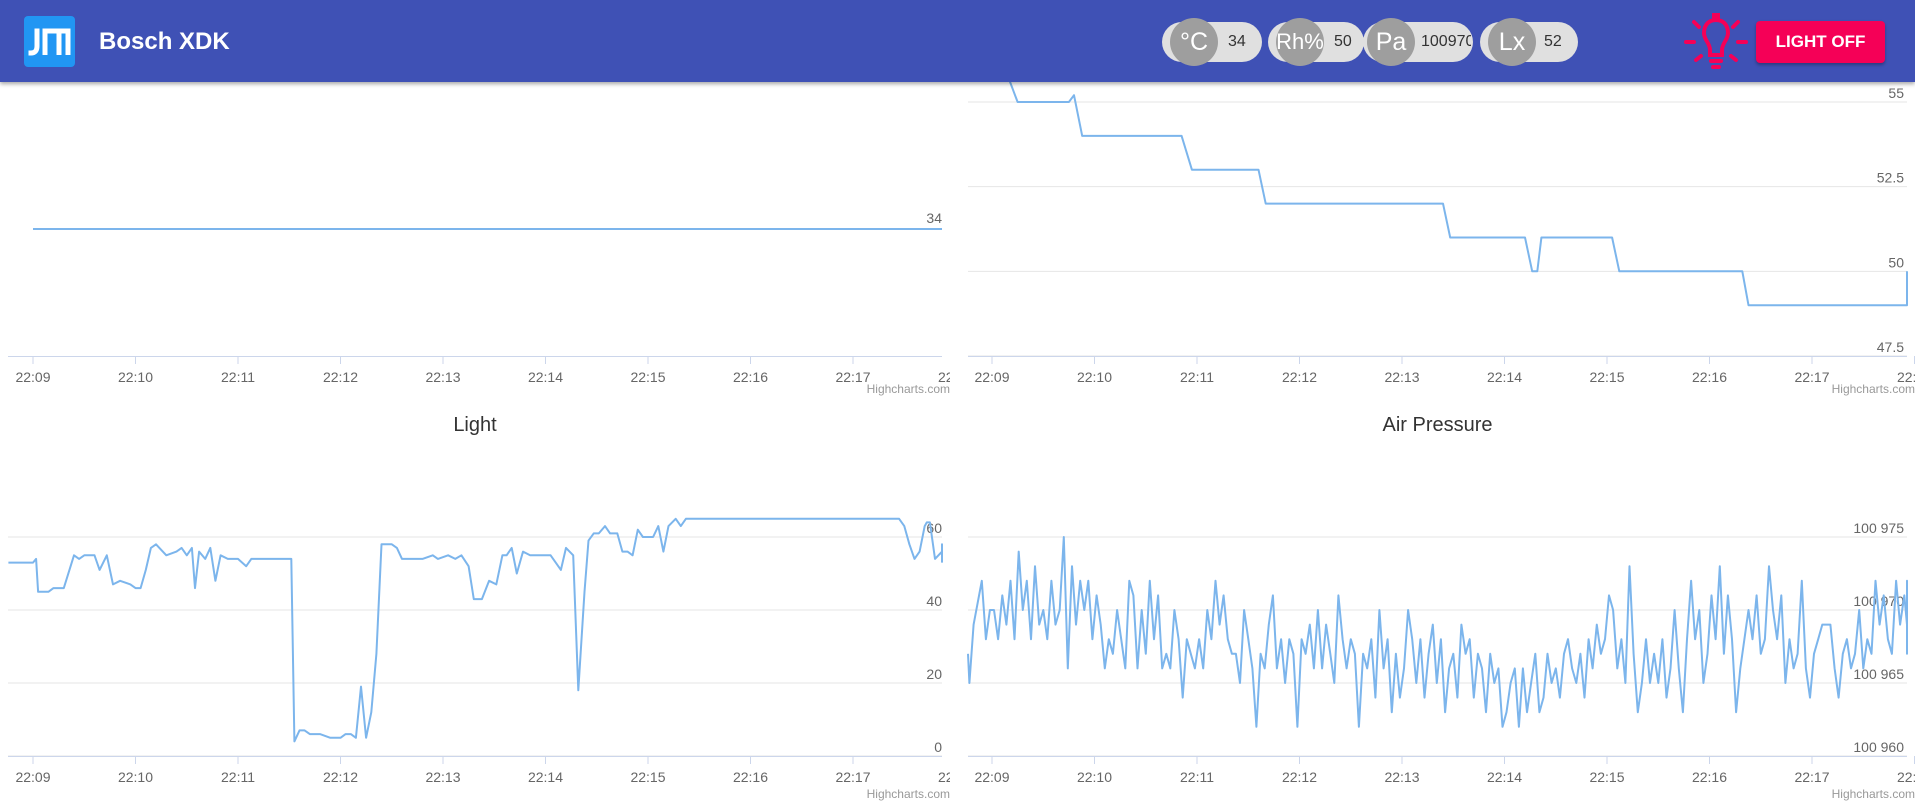  What do you see at coordinates (934, 674) in the screenshot?
I see `y-tick-label: 20` at bounding box center [934, 674].